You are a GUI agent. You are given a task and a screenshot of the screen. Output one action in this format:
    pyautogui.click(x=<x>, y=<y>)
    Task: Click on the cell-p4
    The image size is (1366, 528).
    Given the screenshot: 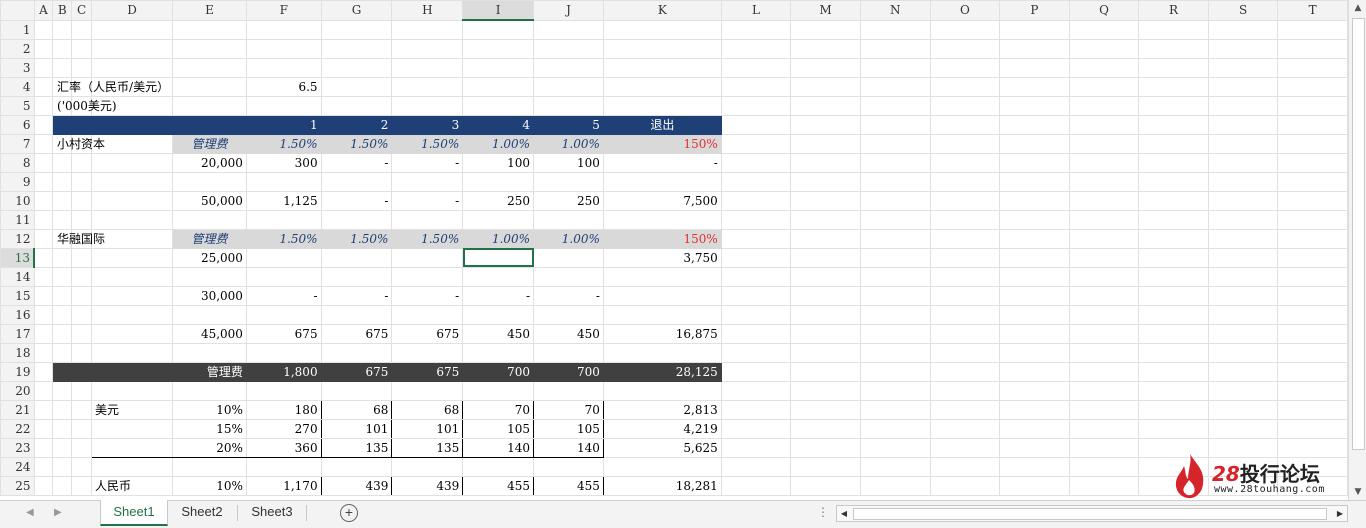 What is the action you would take?
    pyautogui.click(x=1034, y=86)
    